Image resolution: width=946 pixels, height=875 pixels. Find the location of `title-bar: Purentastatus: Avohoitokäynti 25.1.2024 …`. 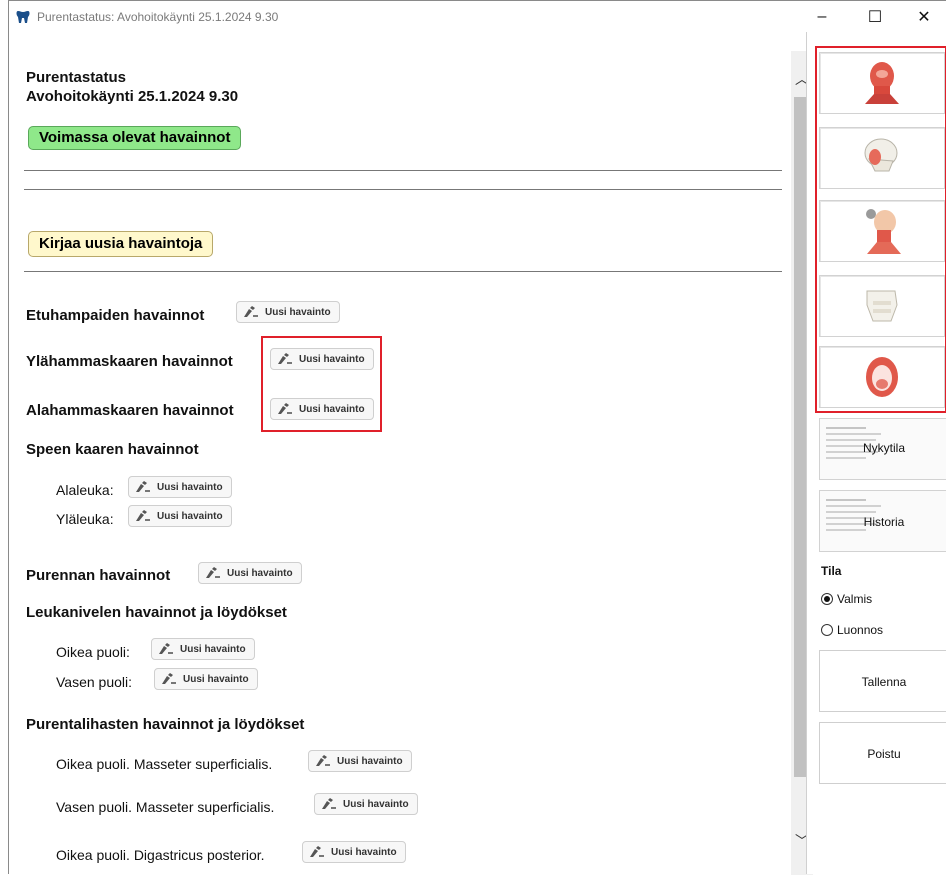

title-bar: Purentastatus: Avohoitokäynti 25.1.2024 … is located at coordinates (477, 17).